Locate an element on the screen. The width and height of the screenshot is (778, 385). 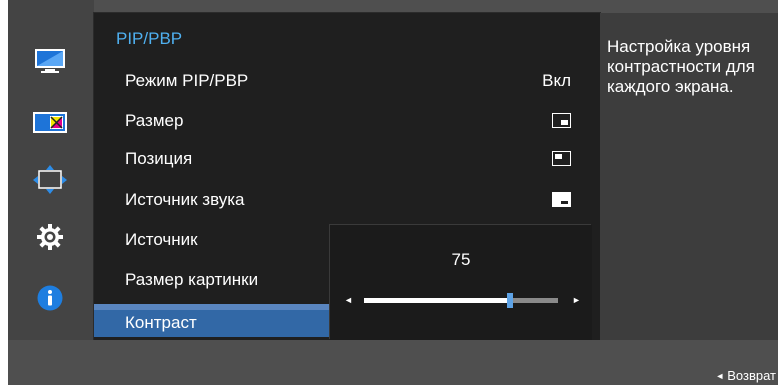
bottom-bar is located at coordinates (393, 362).